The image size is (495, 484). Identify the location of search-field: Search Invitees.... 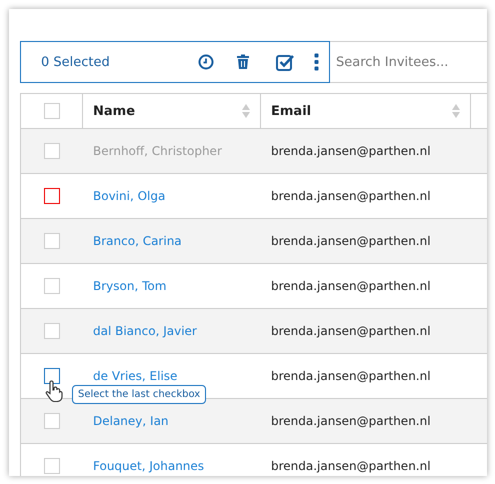
(408, 62).